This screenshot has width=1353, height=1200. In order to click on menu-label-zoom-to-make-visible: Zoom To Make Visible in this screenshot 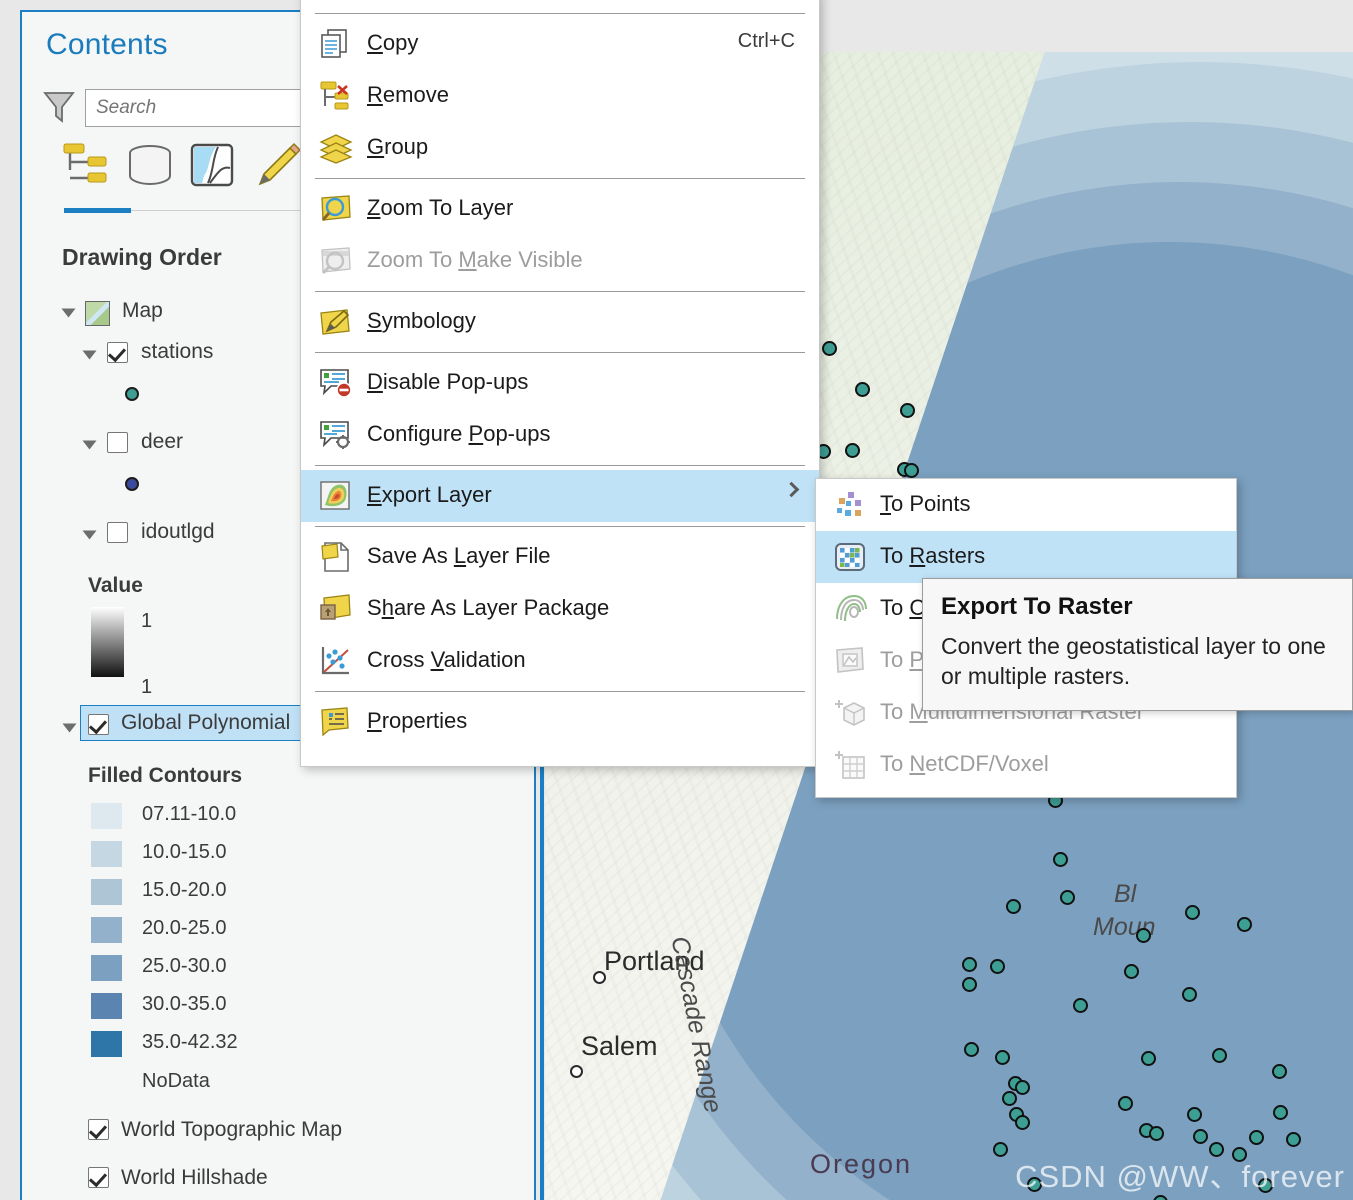, I will do `click(475, 259)`.